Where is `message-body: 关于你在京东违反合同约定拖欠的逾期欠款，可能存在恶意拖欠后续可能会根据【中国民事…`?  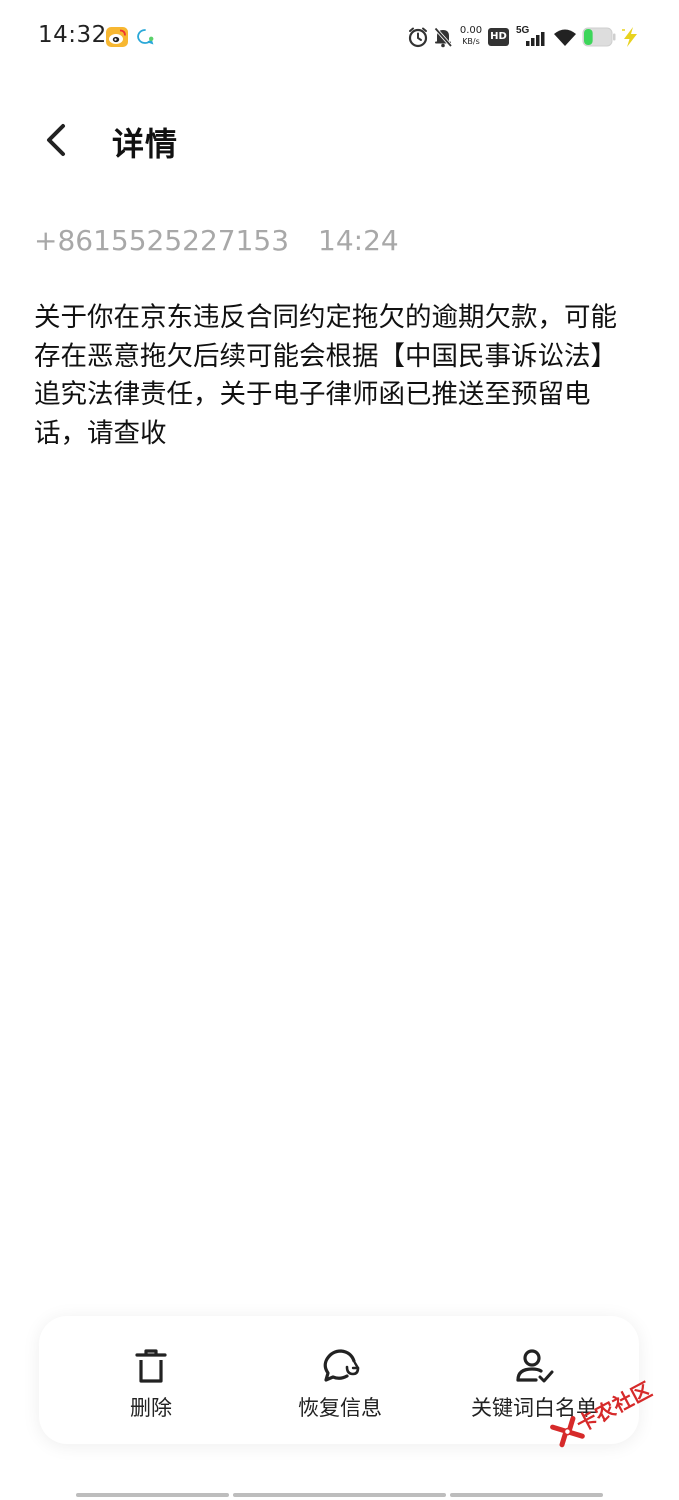 message-body: 关于你在京东违反合同约定拖欠的逾期欠款，可能存在恶意拖欠后续可能会根据【中国民事… is located at coordinates (334, 376).